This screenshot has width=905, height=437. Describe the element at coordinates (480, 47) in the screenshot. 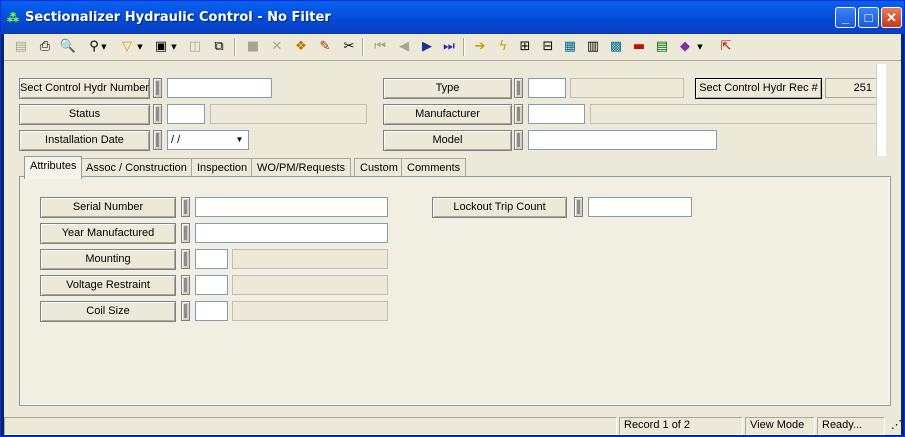

I see `jump-icon: ➔` at that location.